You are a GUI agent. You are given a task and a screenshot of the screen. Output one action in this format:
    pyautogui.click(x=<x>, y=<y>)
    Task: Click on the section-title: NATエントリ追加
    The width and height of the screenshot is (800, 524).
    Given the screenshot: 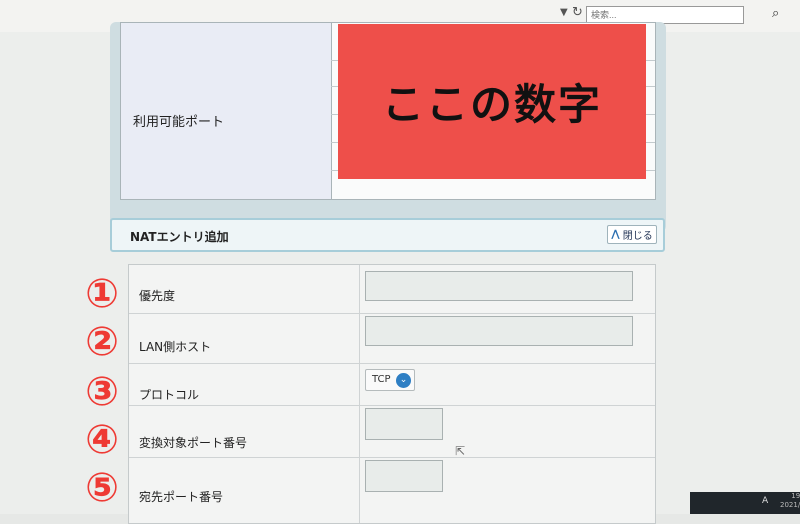 What is the action you would take?
    pyautogui.click(x=179, y=237)
    